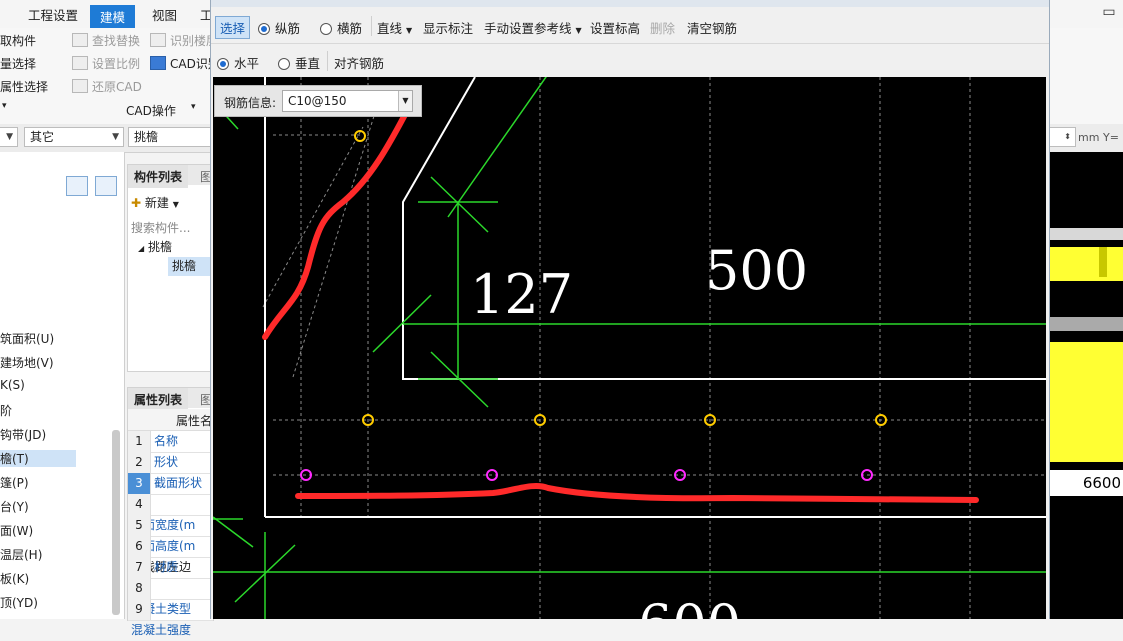 The image size is (1123, 641). Describe the element at coordinates (448, 27) in the screenshot. I see `show-mark-button: 显示标注` at that location.